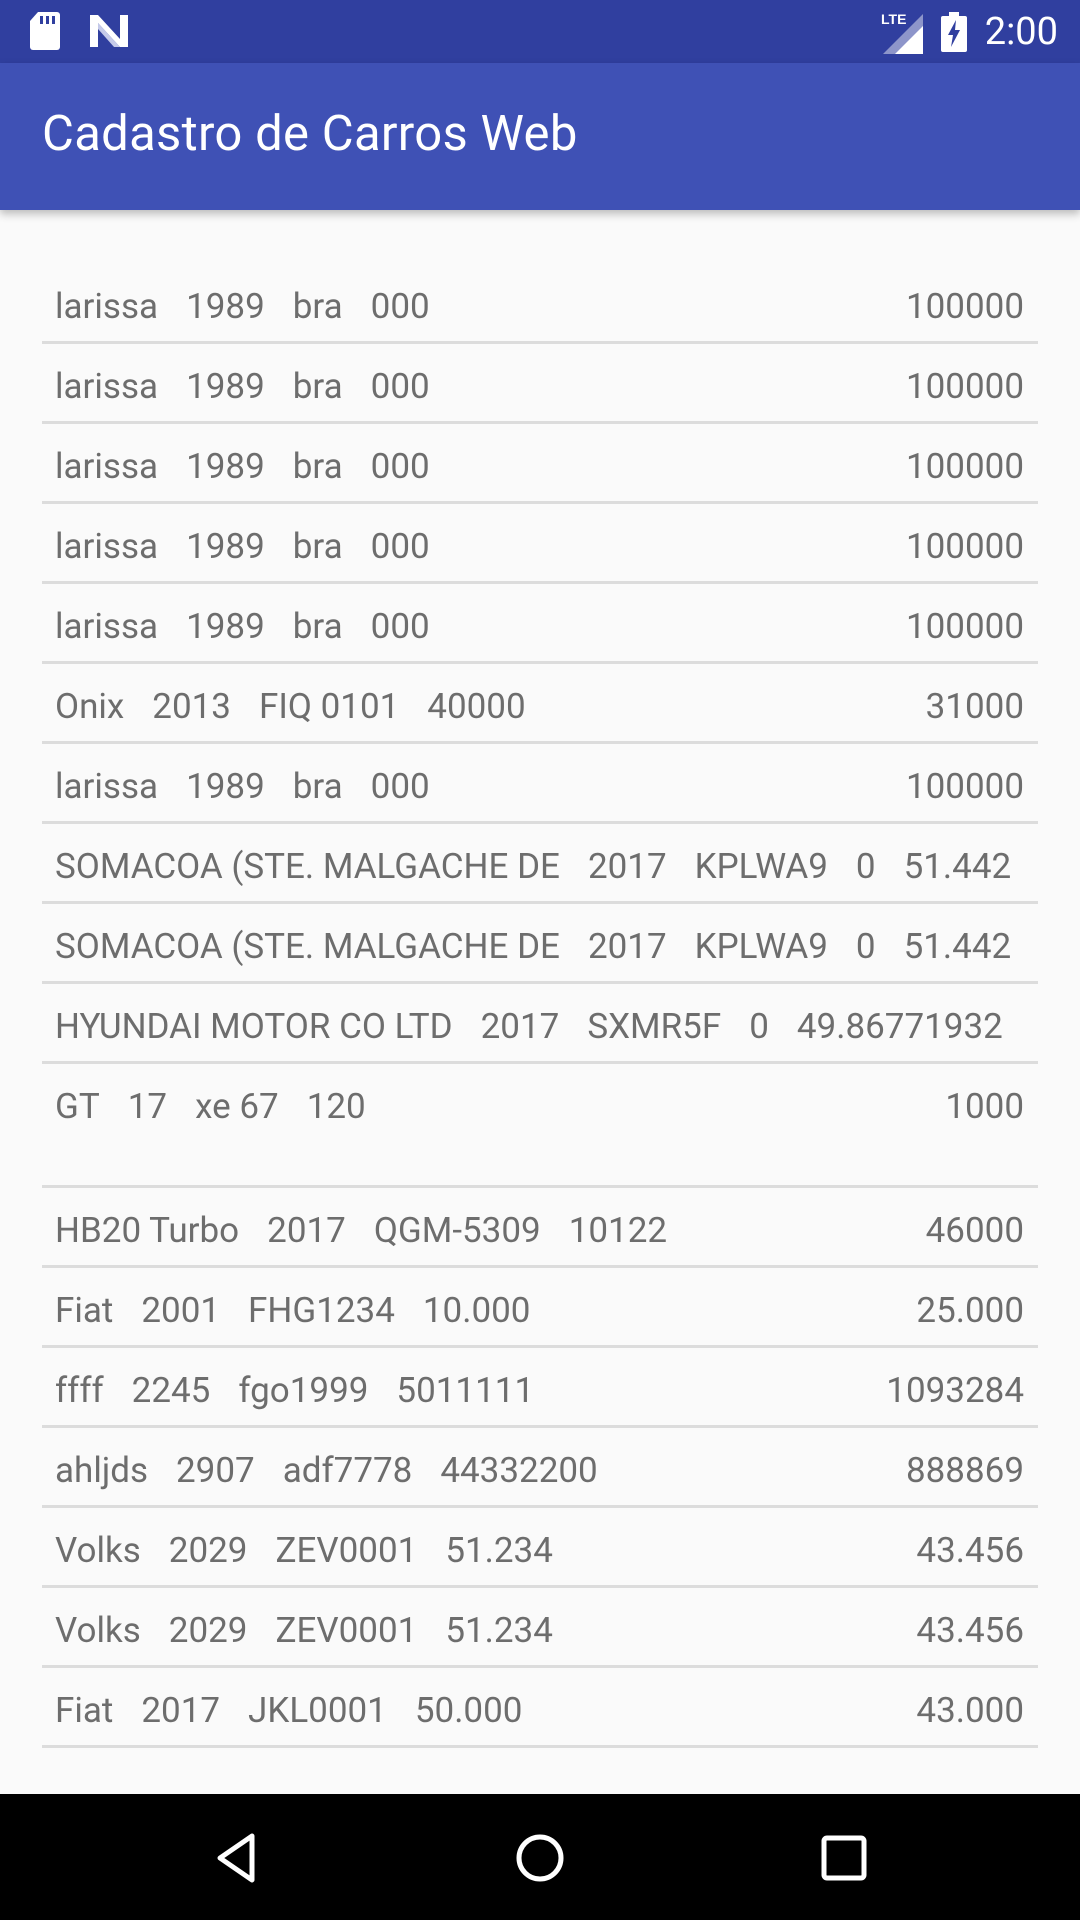 The height and width of the screenshot is (1920, 1080). I want to click on car-field: 2245, so click(171, 1390).